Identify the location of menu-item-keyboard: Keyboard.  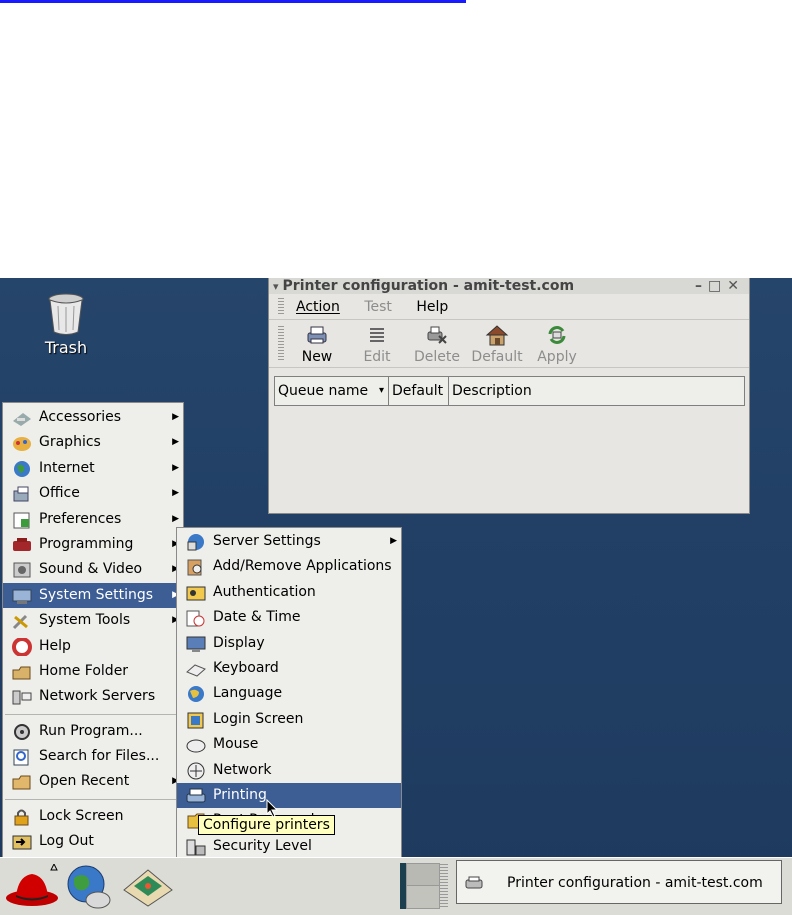
(289, 668).